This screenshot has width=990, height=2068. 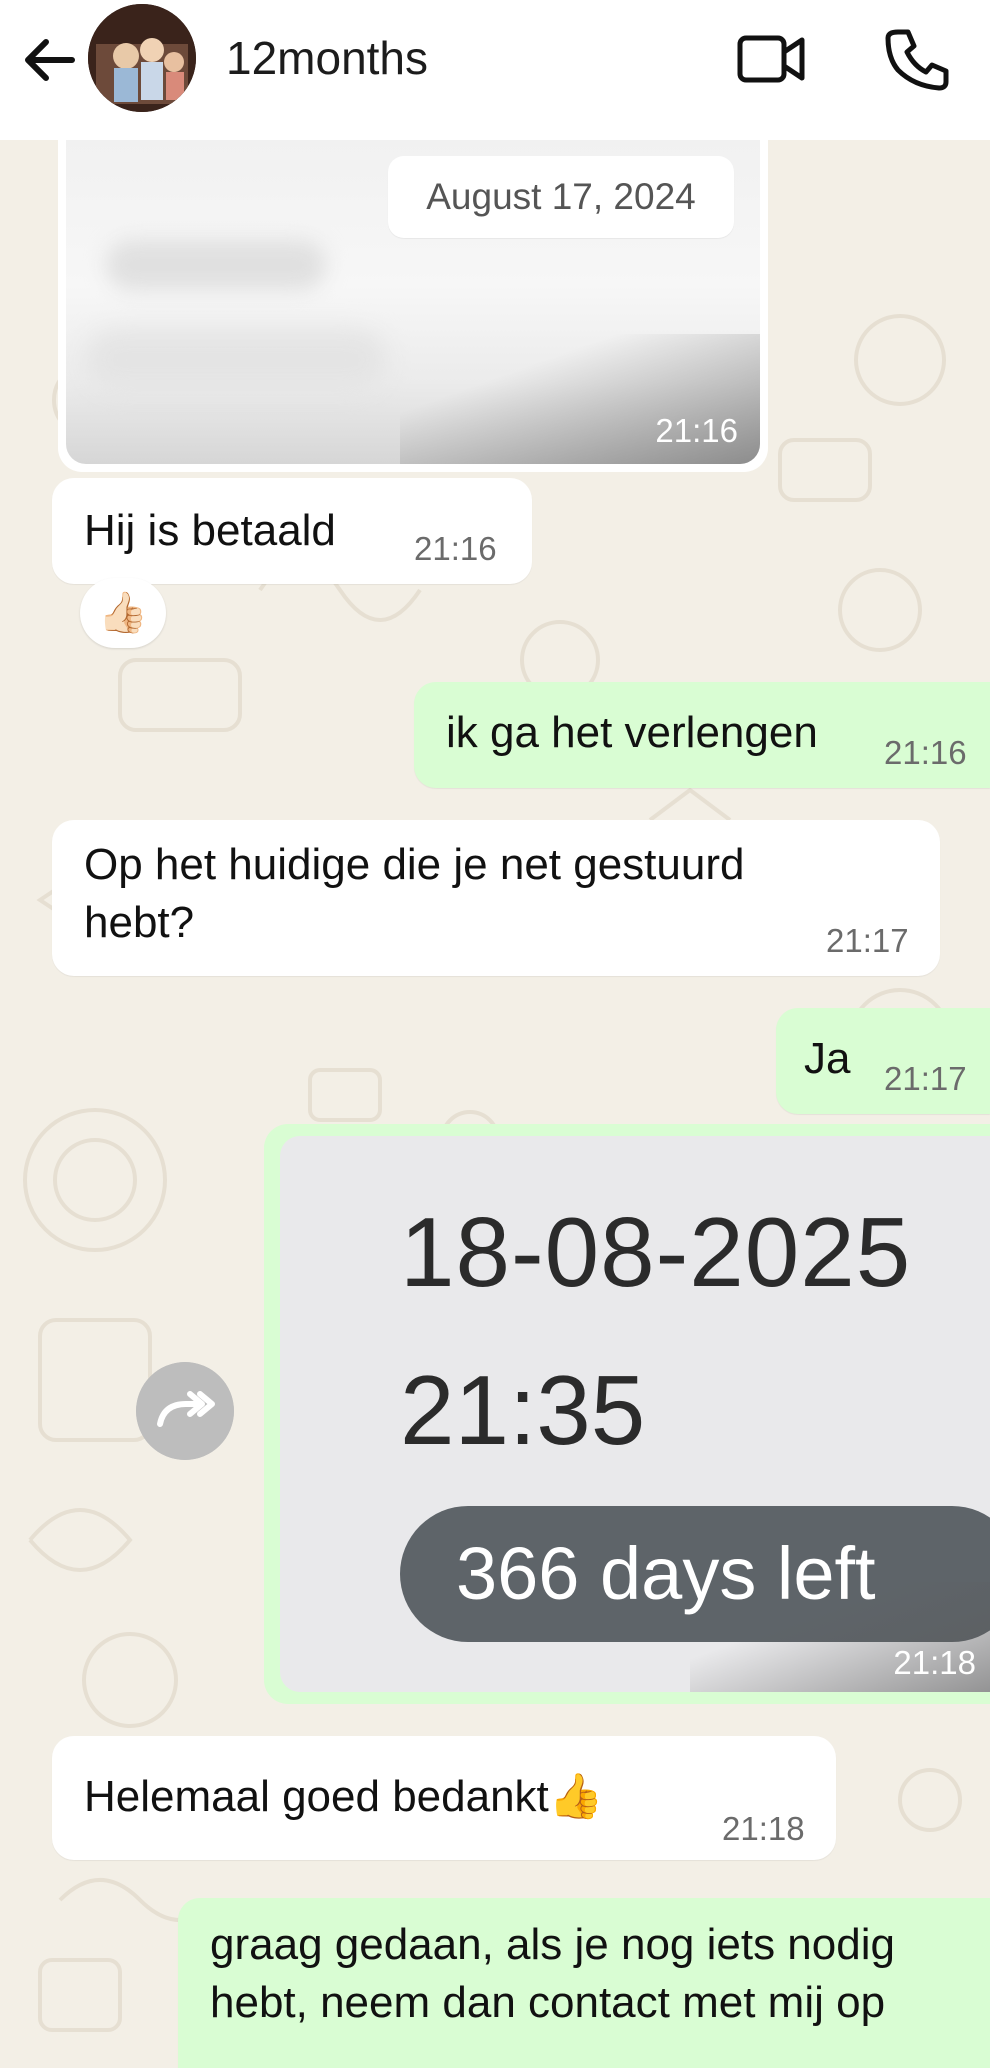 I want to click on avatar, so click(x=142, y=58).